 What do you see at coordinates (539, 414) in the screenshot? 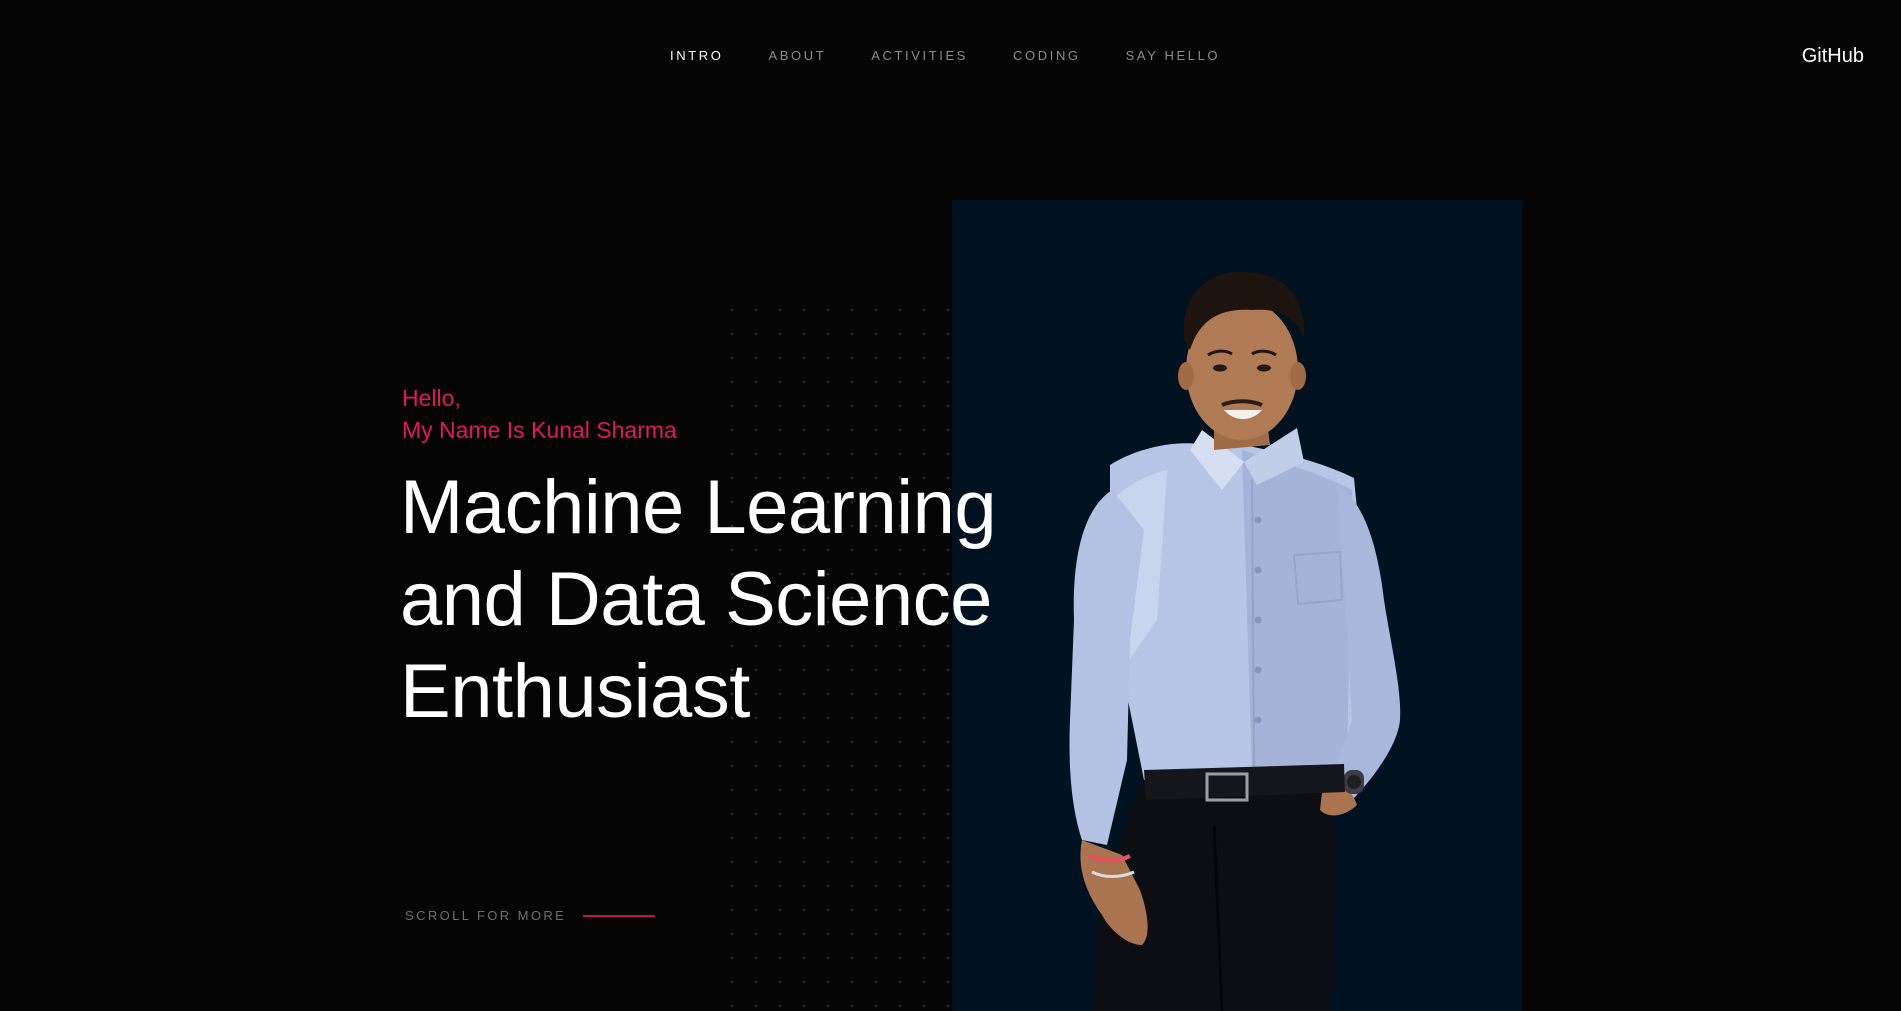
I see `greeting: Hello, My Name Is Kunal Sharma` at bounding box center [539, 414].